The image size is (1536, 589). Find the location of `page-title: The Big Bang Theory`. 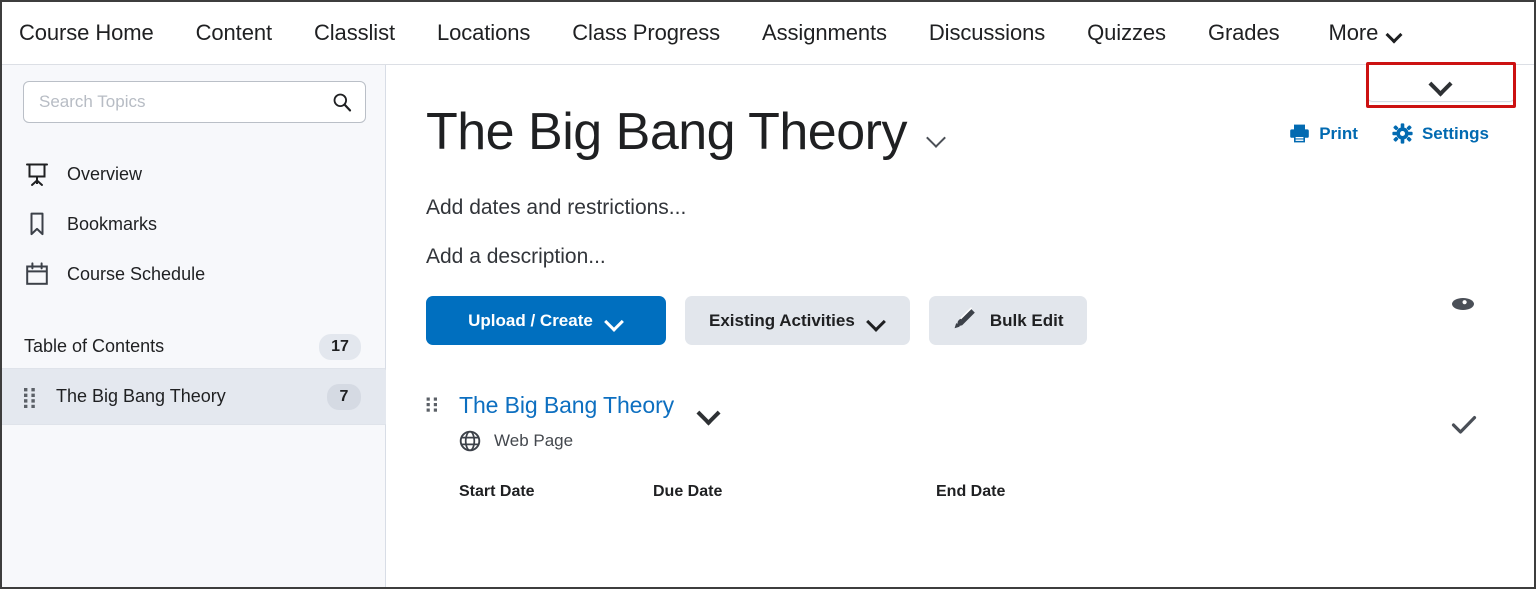

page-title: The Big Bang Theory is located at coordinates (666, 132).